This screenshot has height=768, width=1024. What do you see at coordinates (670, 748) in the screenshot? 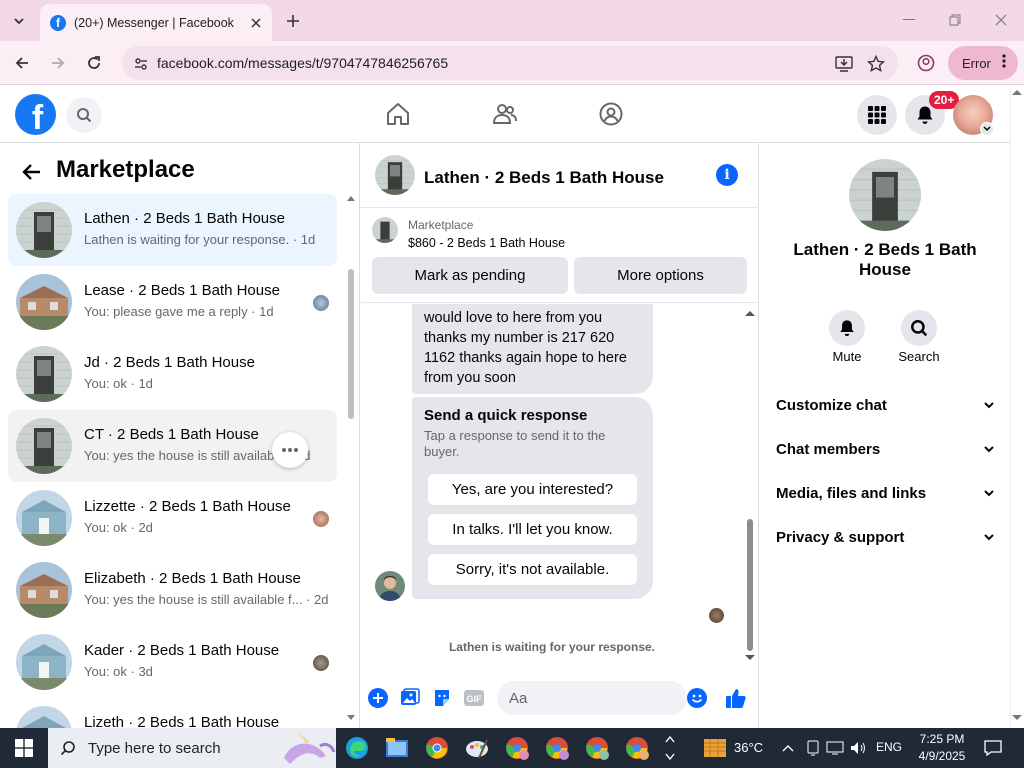
I see `taskbar-scroll-icon` at bounding box center [670, 748].